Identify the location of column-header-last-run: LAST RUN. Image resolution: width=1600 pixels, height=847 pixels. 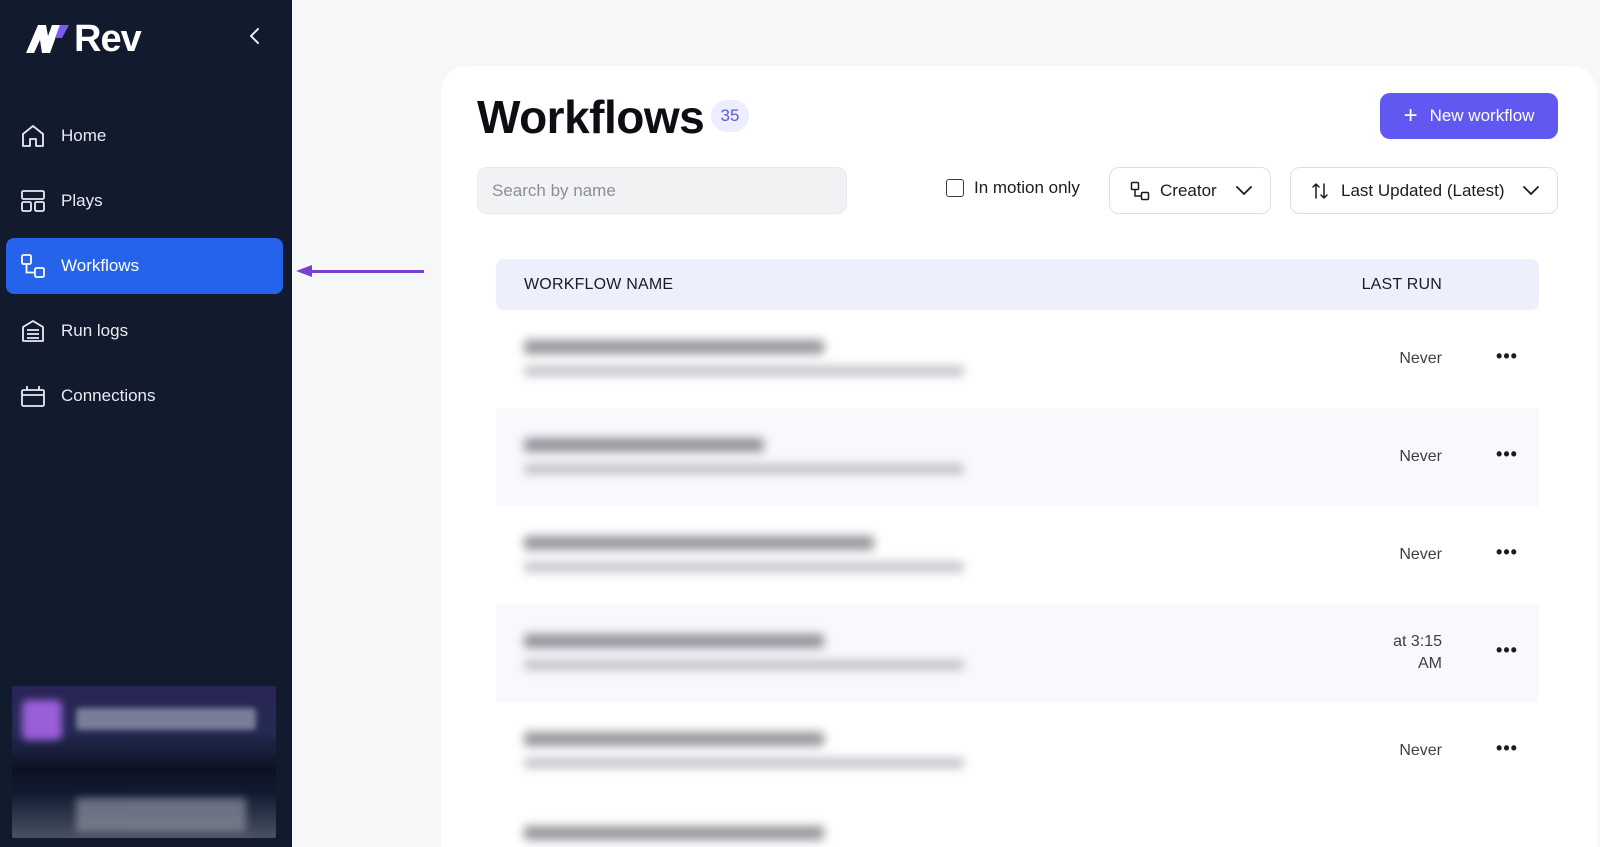
(1439, 285).